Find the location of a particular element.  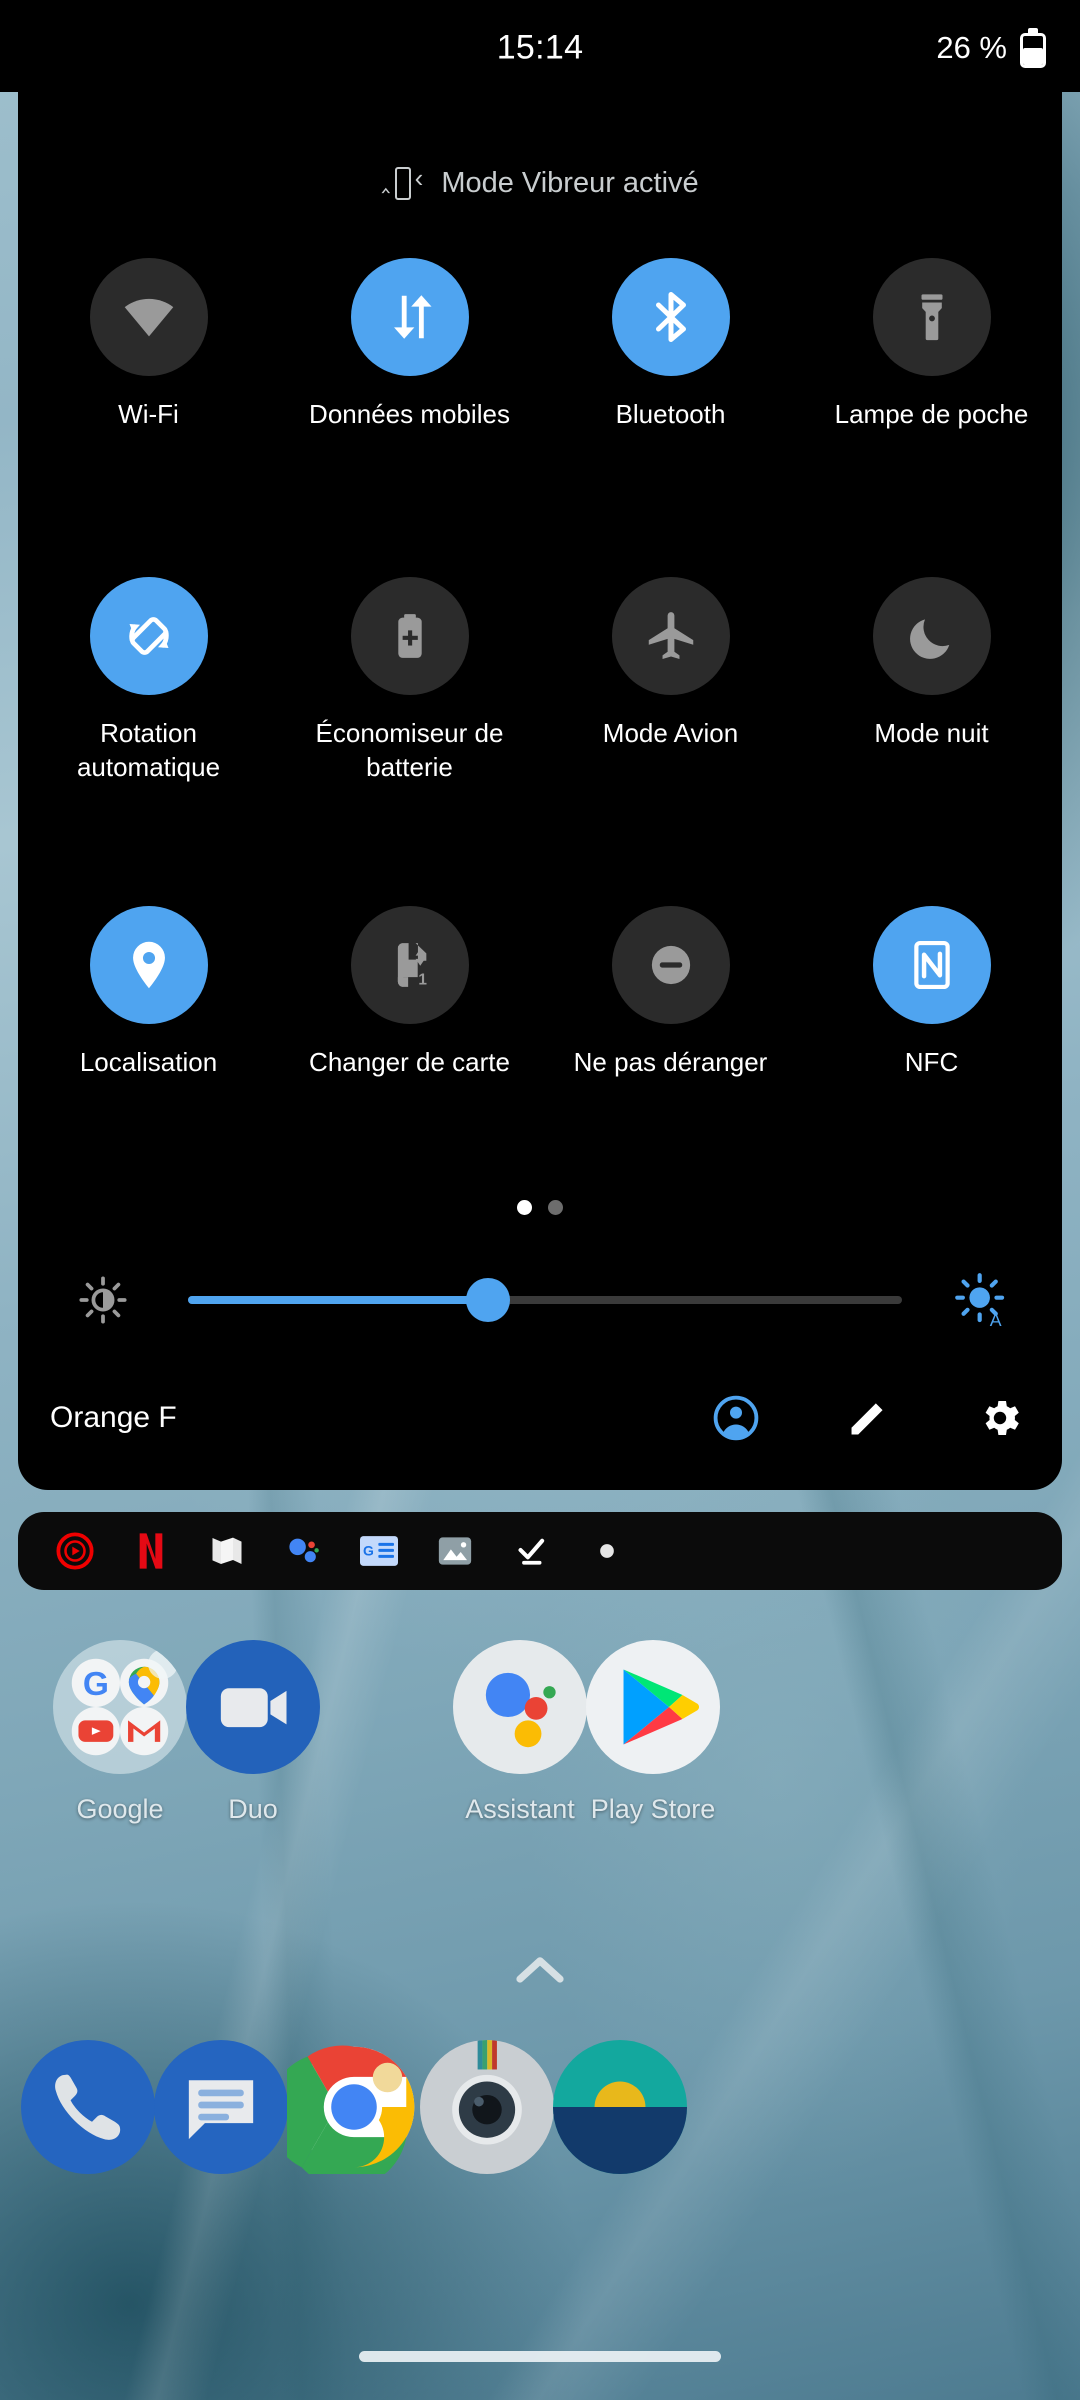

phone-dialer-icon is located at coordinates (88, 2107).